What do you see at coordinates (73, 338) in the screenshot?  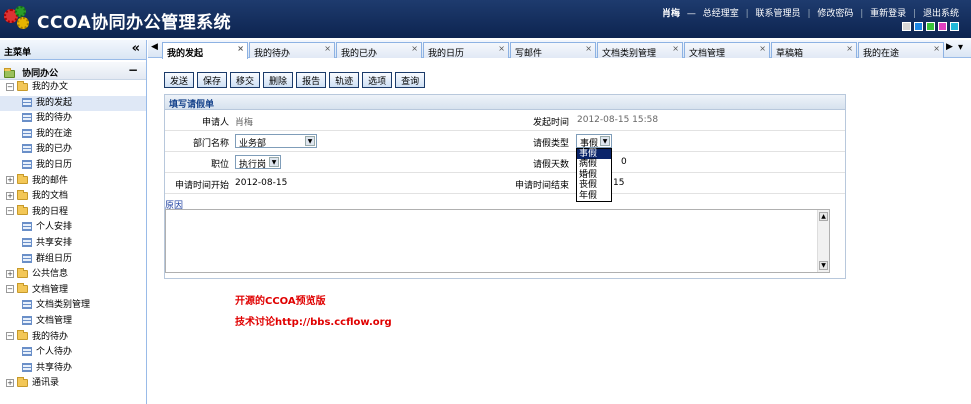 I see `tree-folder-item: − 我的待办` at bounding box center [73, 338].